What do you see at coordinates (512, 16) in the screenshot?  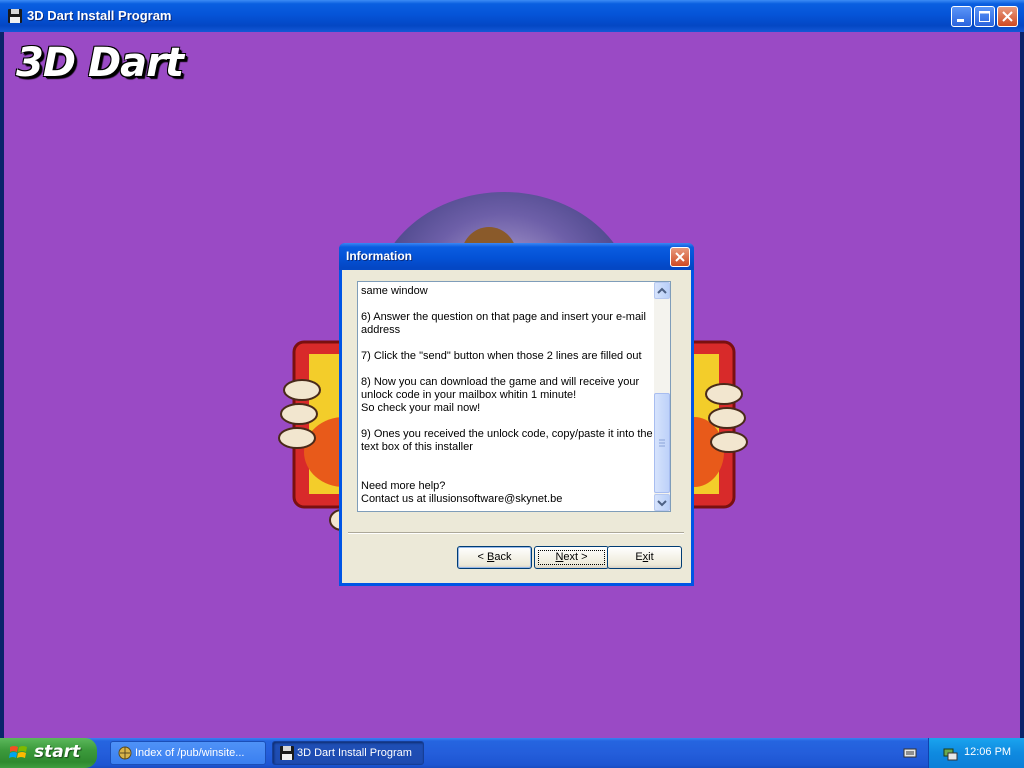 I see `window-titlebar: 3D Dart Install Program` at bounding box center [512, 16].